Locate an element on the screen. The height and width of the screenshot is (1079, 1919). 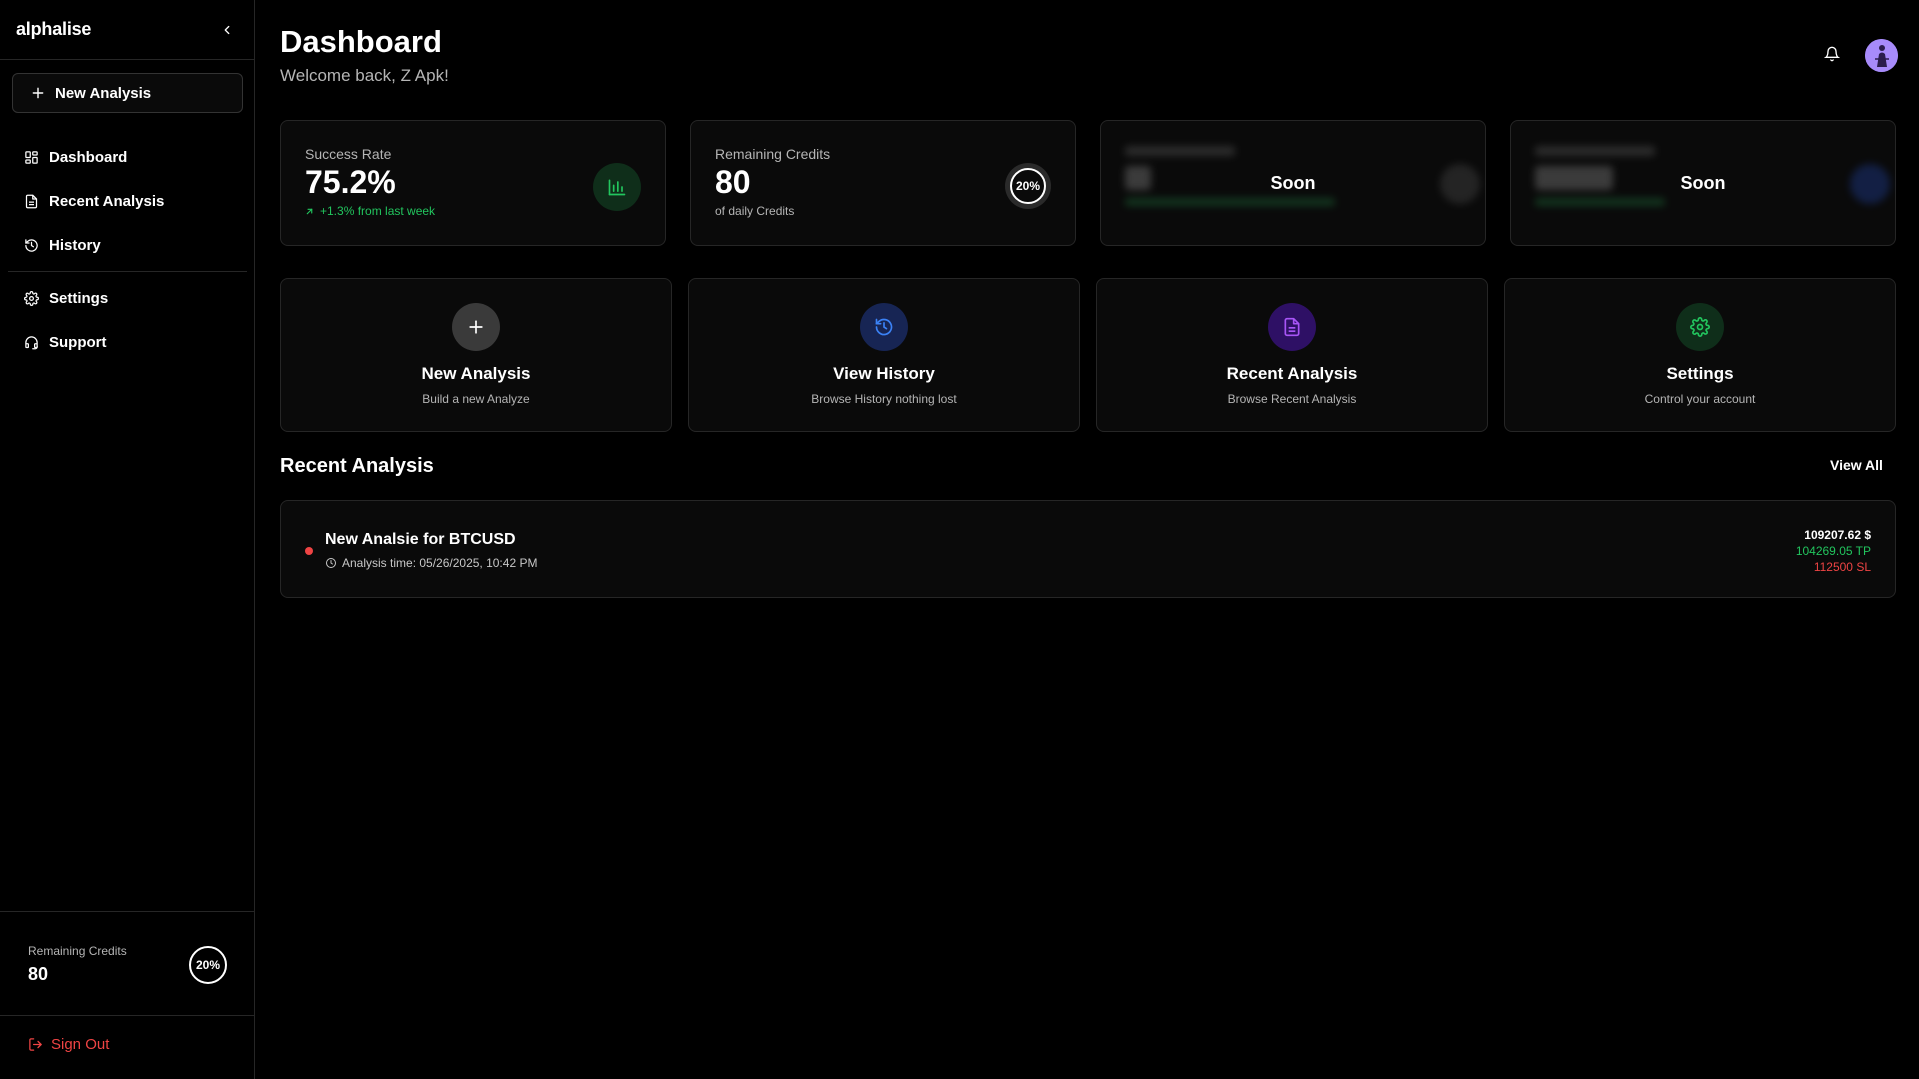
stat-label: Success Rate is located at coordinates (348, 154).